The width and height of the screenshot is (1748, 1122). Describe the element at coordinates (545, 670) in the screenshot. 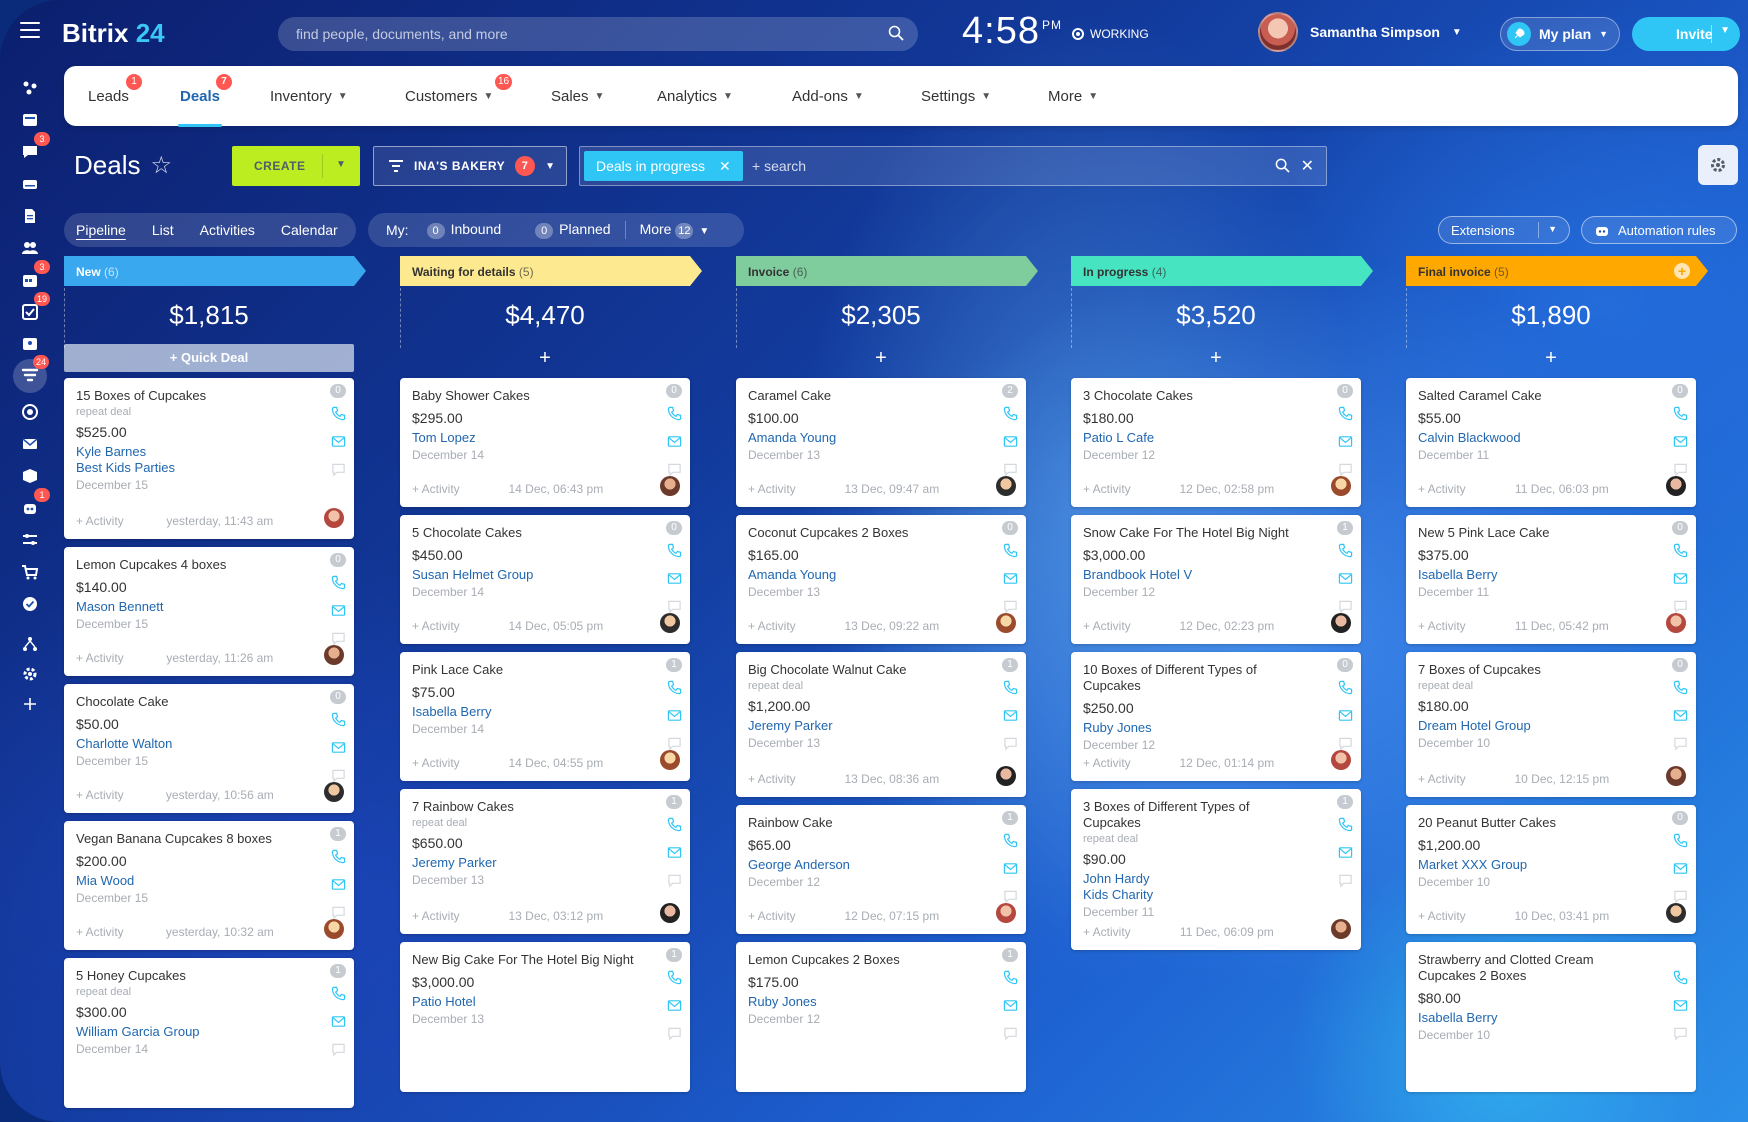

I see `deal-title: Pink Lace Cake` at that location.